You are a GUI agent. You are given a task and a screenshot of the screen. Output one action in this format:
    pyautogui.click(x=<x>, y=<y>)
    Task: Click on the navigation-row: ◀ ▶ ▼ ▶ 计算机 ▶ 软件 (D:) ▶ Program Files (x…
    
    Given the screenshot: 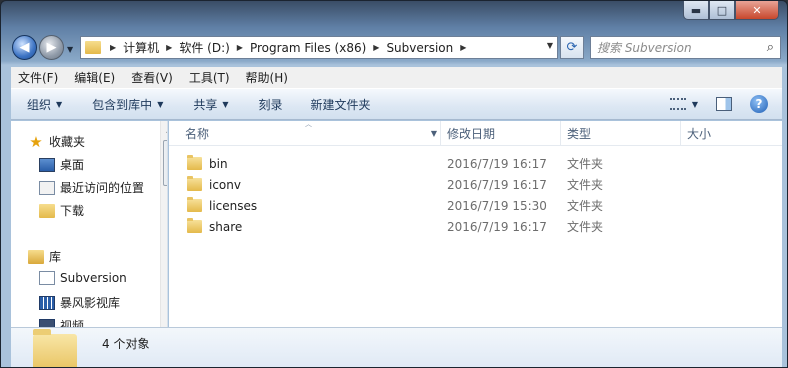 What is the action you would take?
    pyautogui.click(x=394, y=47)
    